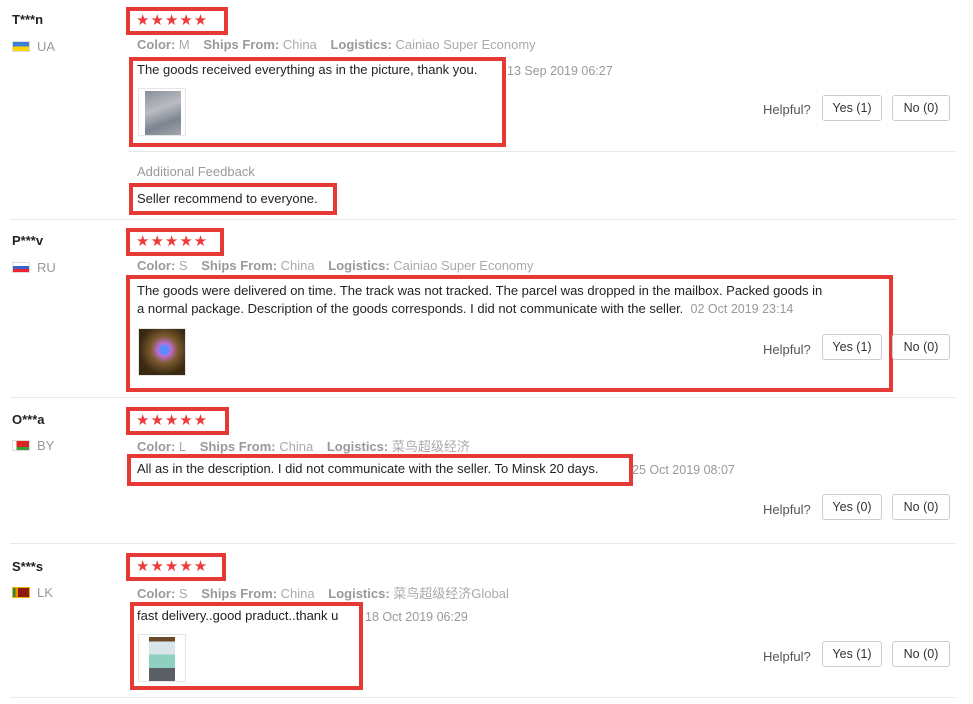 The height and width of the screenshot is (704, 973). Describe the element at coordinates (32, 592) in the screenshot. I see `reviewer-country: LK` at that location.